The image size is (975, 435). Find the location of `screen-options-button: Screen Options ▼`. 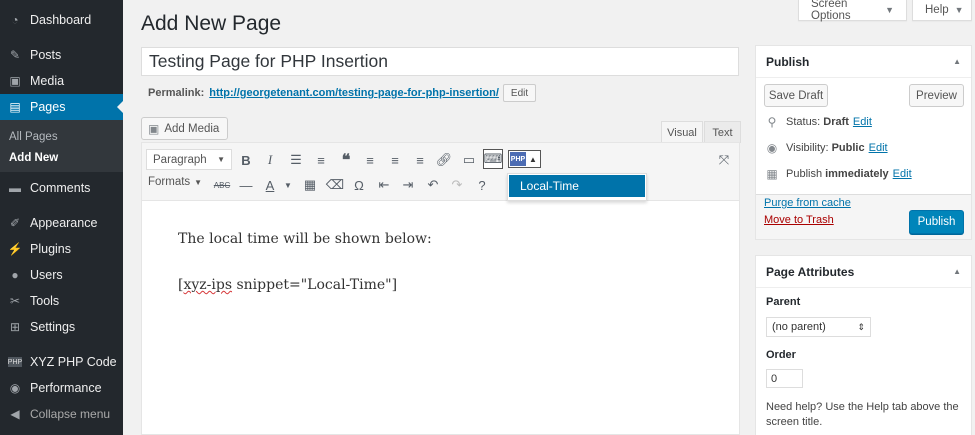

screen-options-button: Screen Options ▼ is located at coordinates (852, 11).